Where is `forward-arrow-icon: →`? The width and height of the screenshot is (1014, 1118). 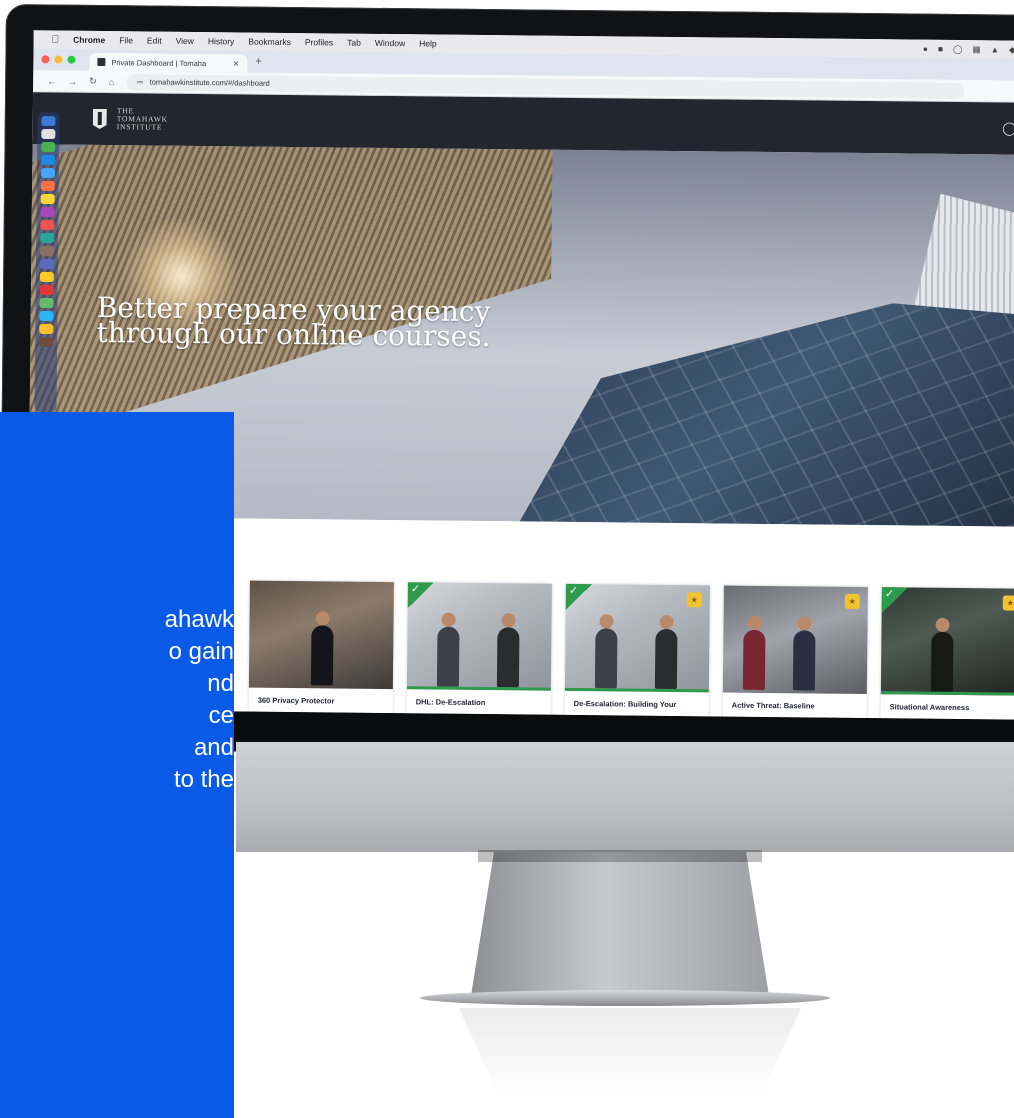
forward-arrow-icon: → is located at coordinates (72, 81).